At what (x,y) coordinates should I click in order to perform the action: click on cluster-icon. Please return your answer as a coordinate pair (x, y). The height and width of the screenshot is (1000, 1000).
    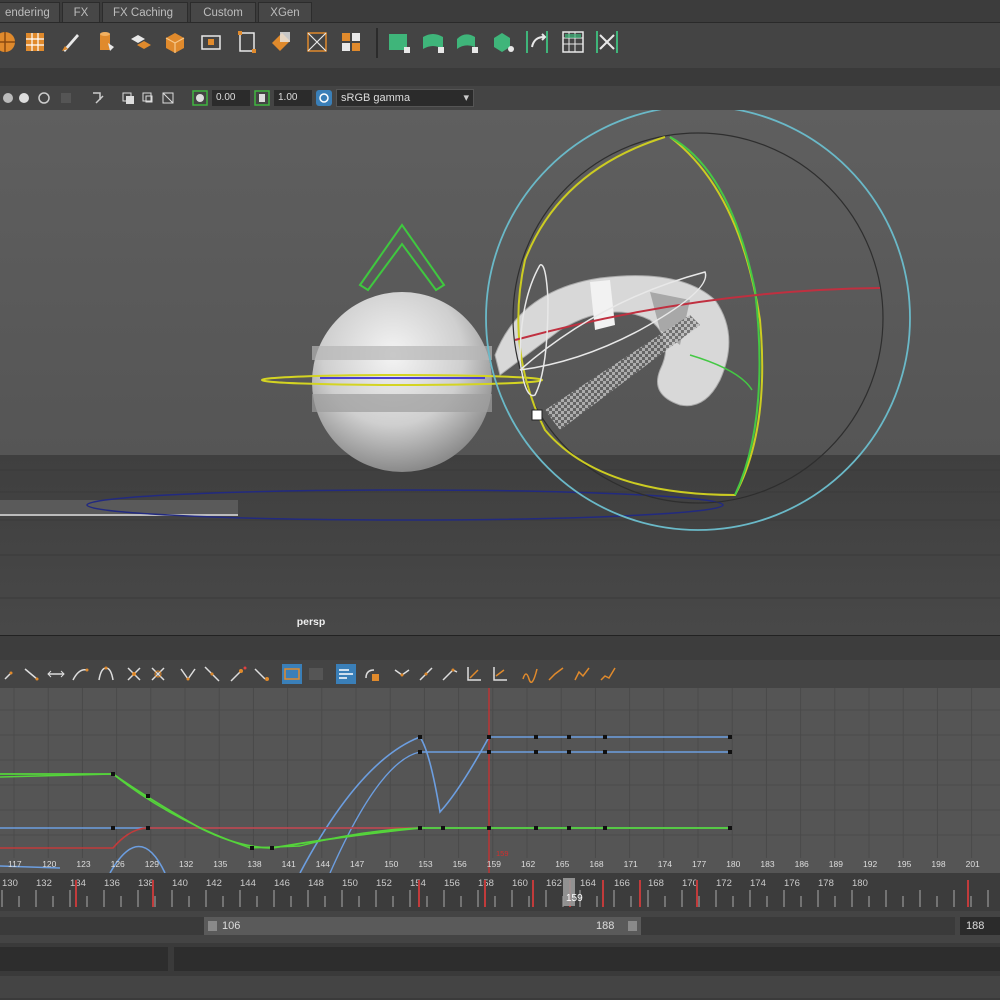
    Looking at the image, I should click on (503, 42).